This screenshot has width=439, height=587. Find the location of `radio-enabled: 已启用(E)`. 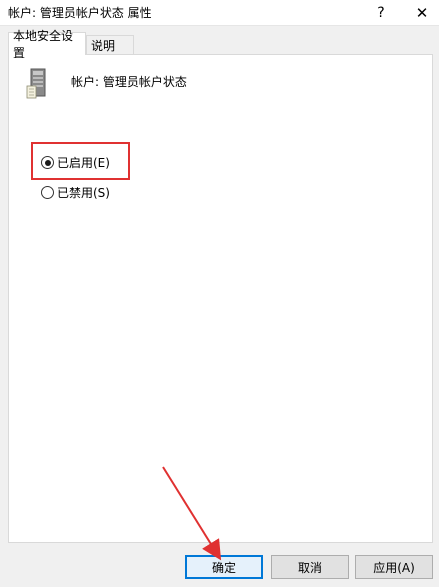

radio-enabled: 已启用(E) is located at coordinates (75, 162).